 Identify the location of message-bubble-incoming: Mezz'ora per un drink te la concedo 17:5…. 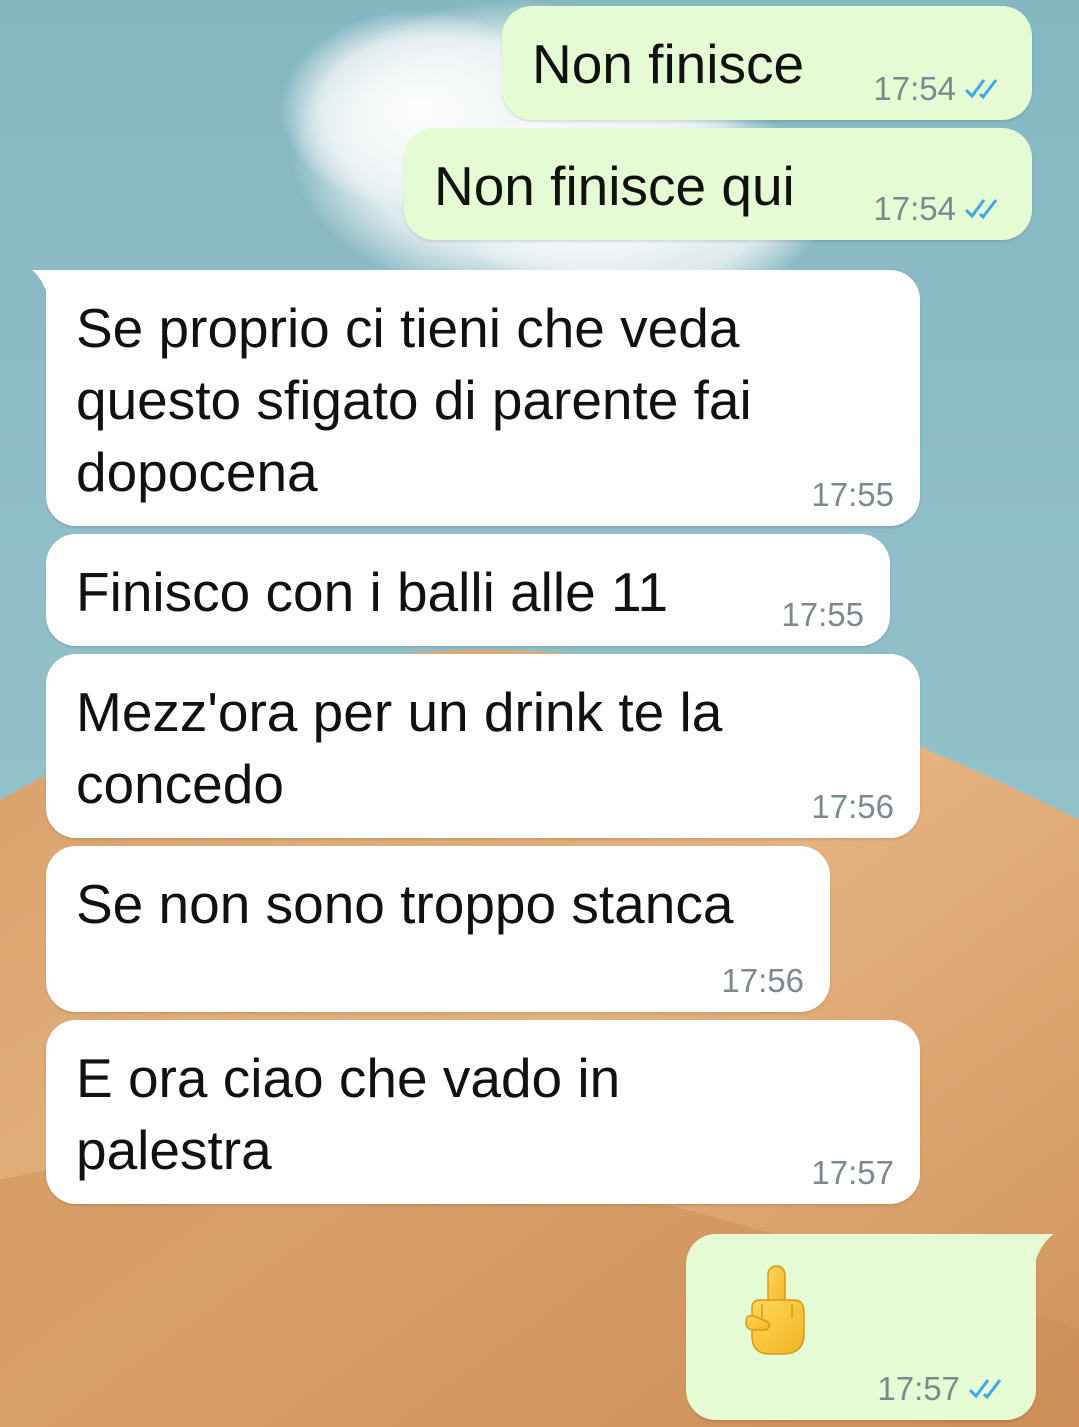
(483, 746).